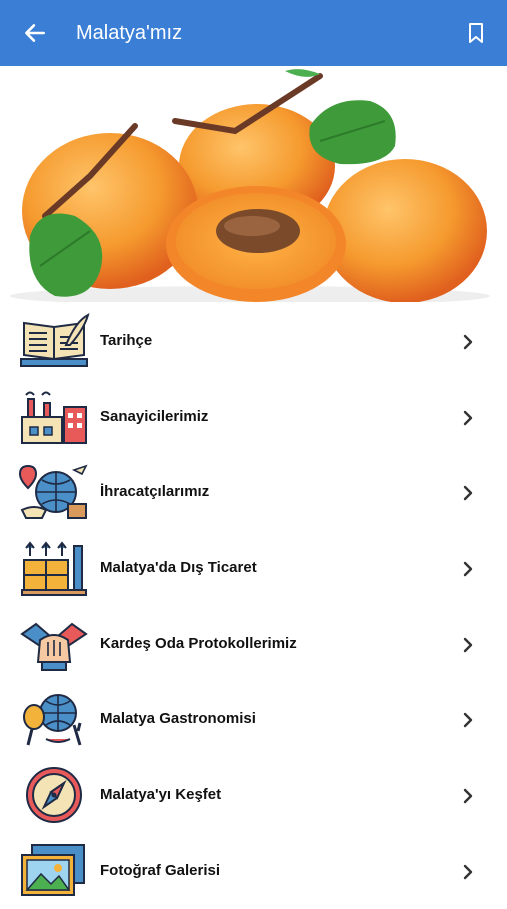 This screenshot has height=909, width=507. I want to click on menu-item-tarihce: Tarihçe, so click(253, 341).